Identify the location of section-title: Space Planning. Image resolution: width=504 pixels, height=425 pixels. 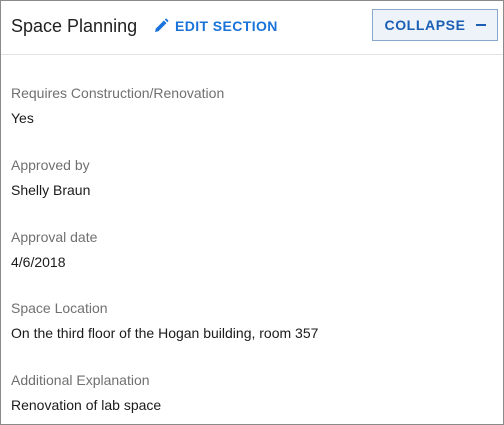
(74, 26).